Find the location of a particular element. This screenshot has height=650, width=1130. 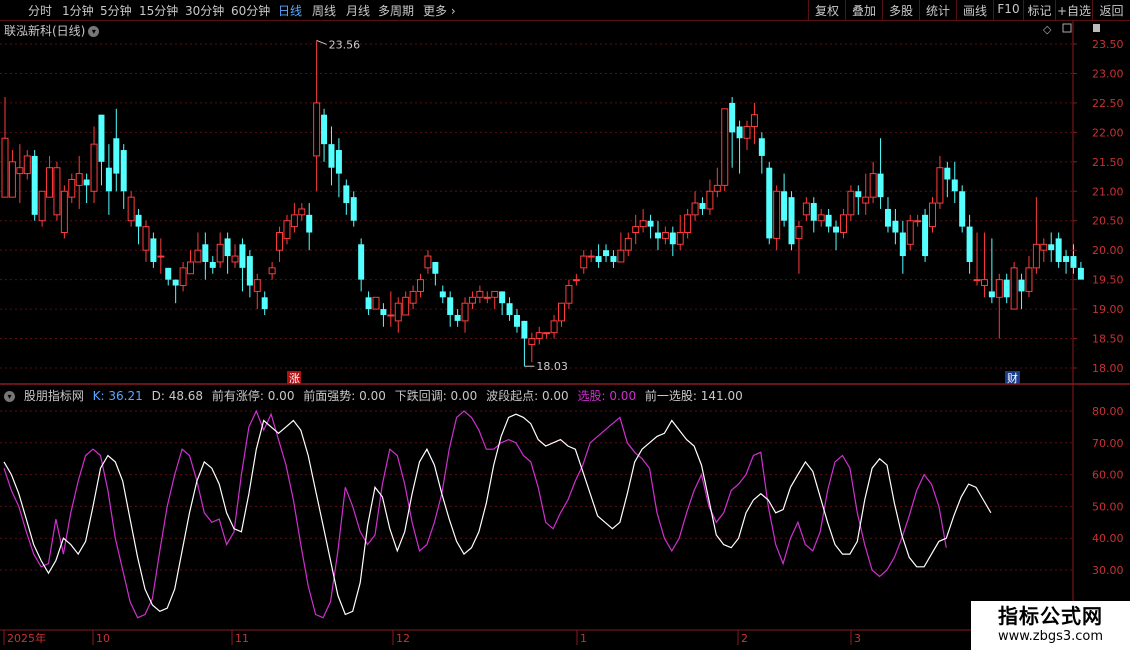

toolbar-button-3: 统计 is located at coordinates (937, 10).